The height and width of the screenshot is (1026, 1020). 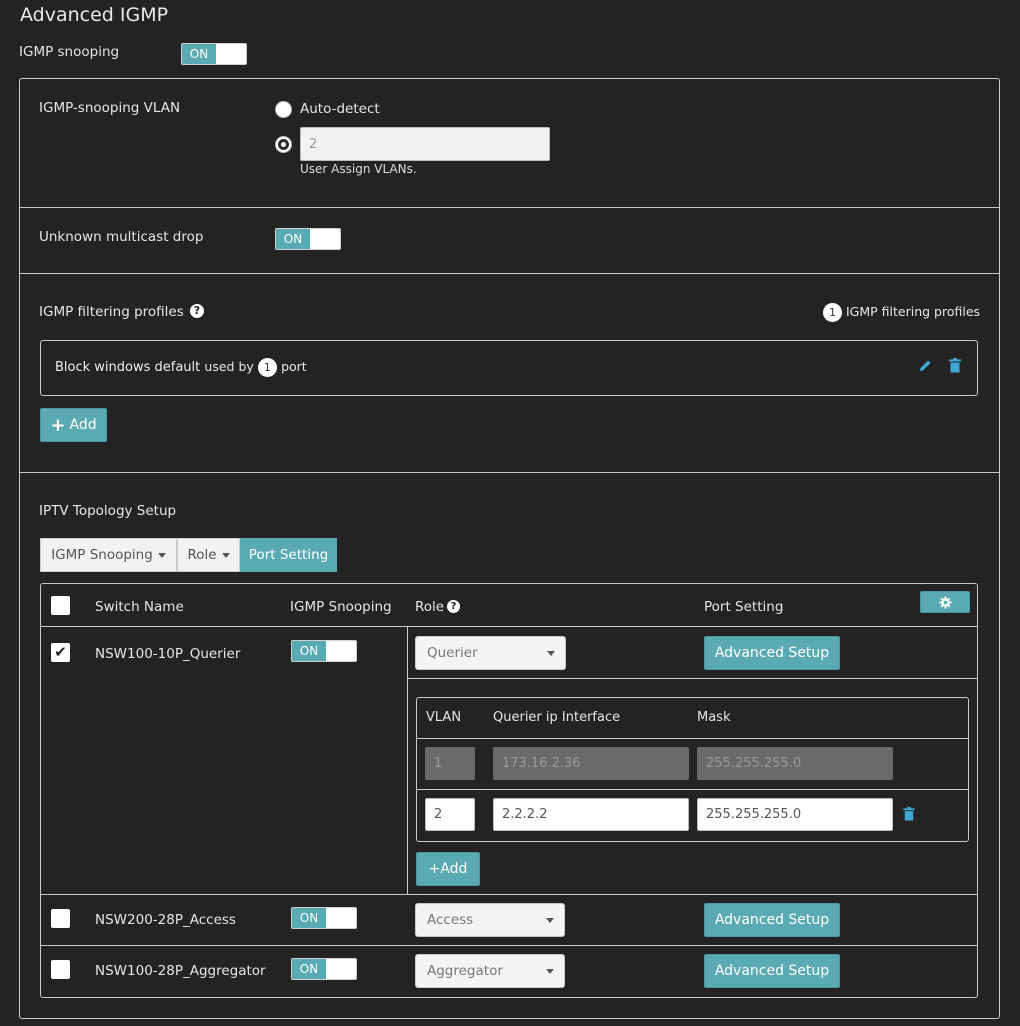 What do you see at coordinates (294, 366) in the screenshot?
I see `profile-port-label: port` at bounding box center [294, 366].